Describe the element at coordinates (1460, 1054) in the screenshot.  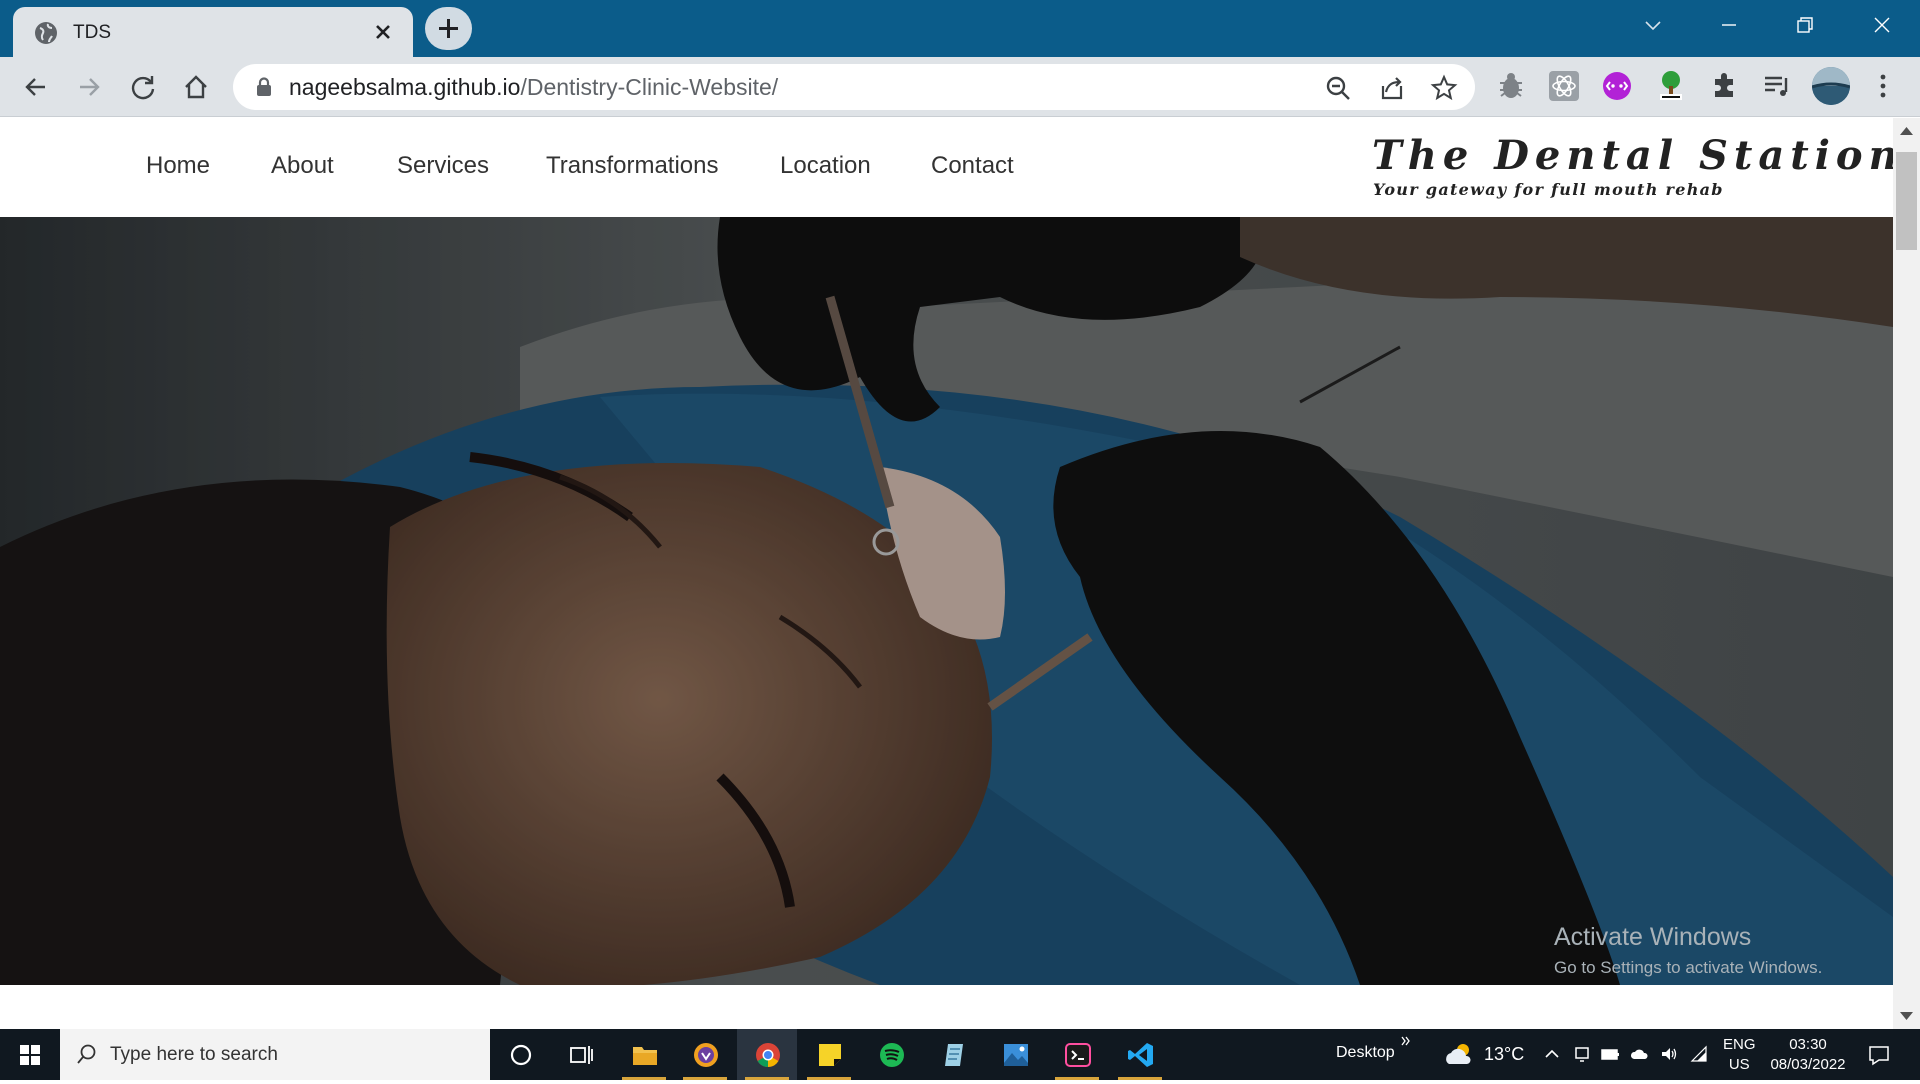
I see `weather-cloud-sun-icon` at that location.